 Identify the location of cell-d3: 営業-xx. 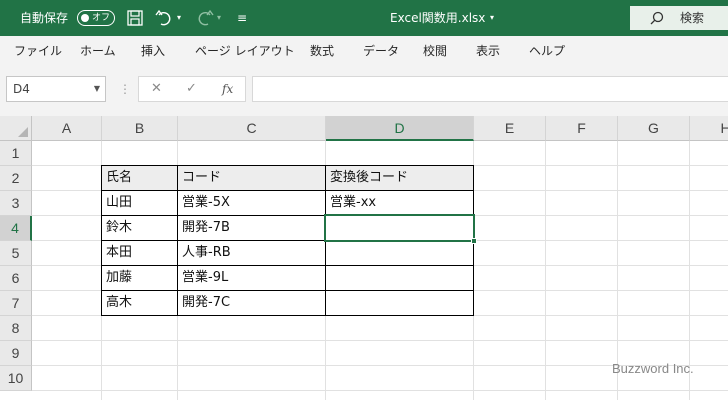
(351, 203).